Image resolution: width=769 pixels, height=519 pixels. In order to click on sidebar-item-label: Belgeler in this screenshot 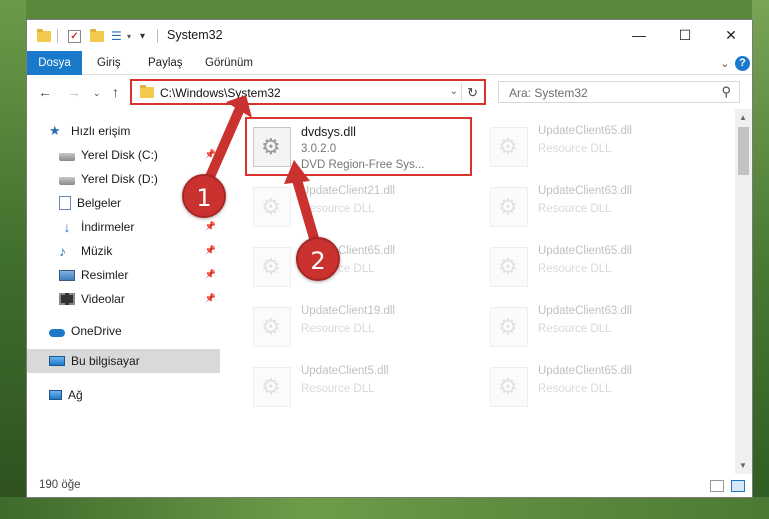, I will do `click(99, 203)`.